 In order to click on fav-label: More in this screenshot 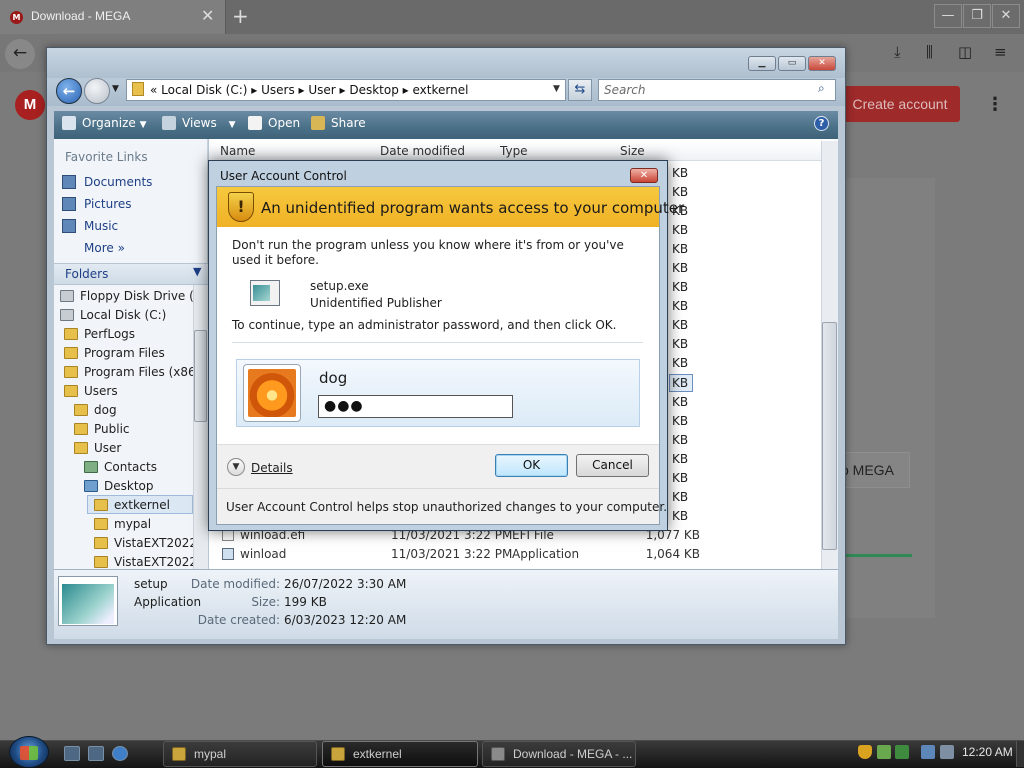, I will do `click(99, 248)`.